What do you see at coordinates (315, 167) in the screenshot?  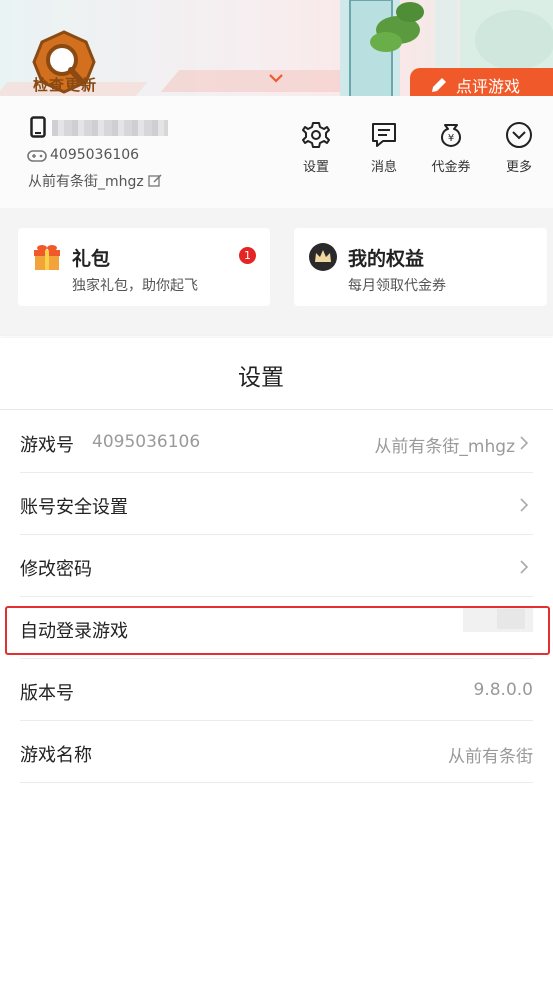 I see `settings-action-label: 设置` at bounding box center [315, 167].